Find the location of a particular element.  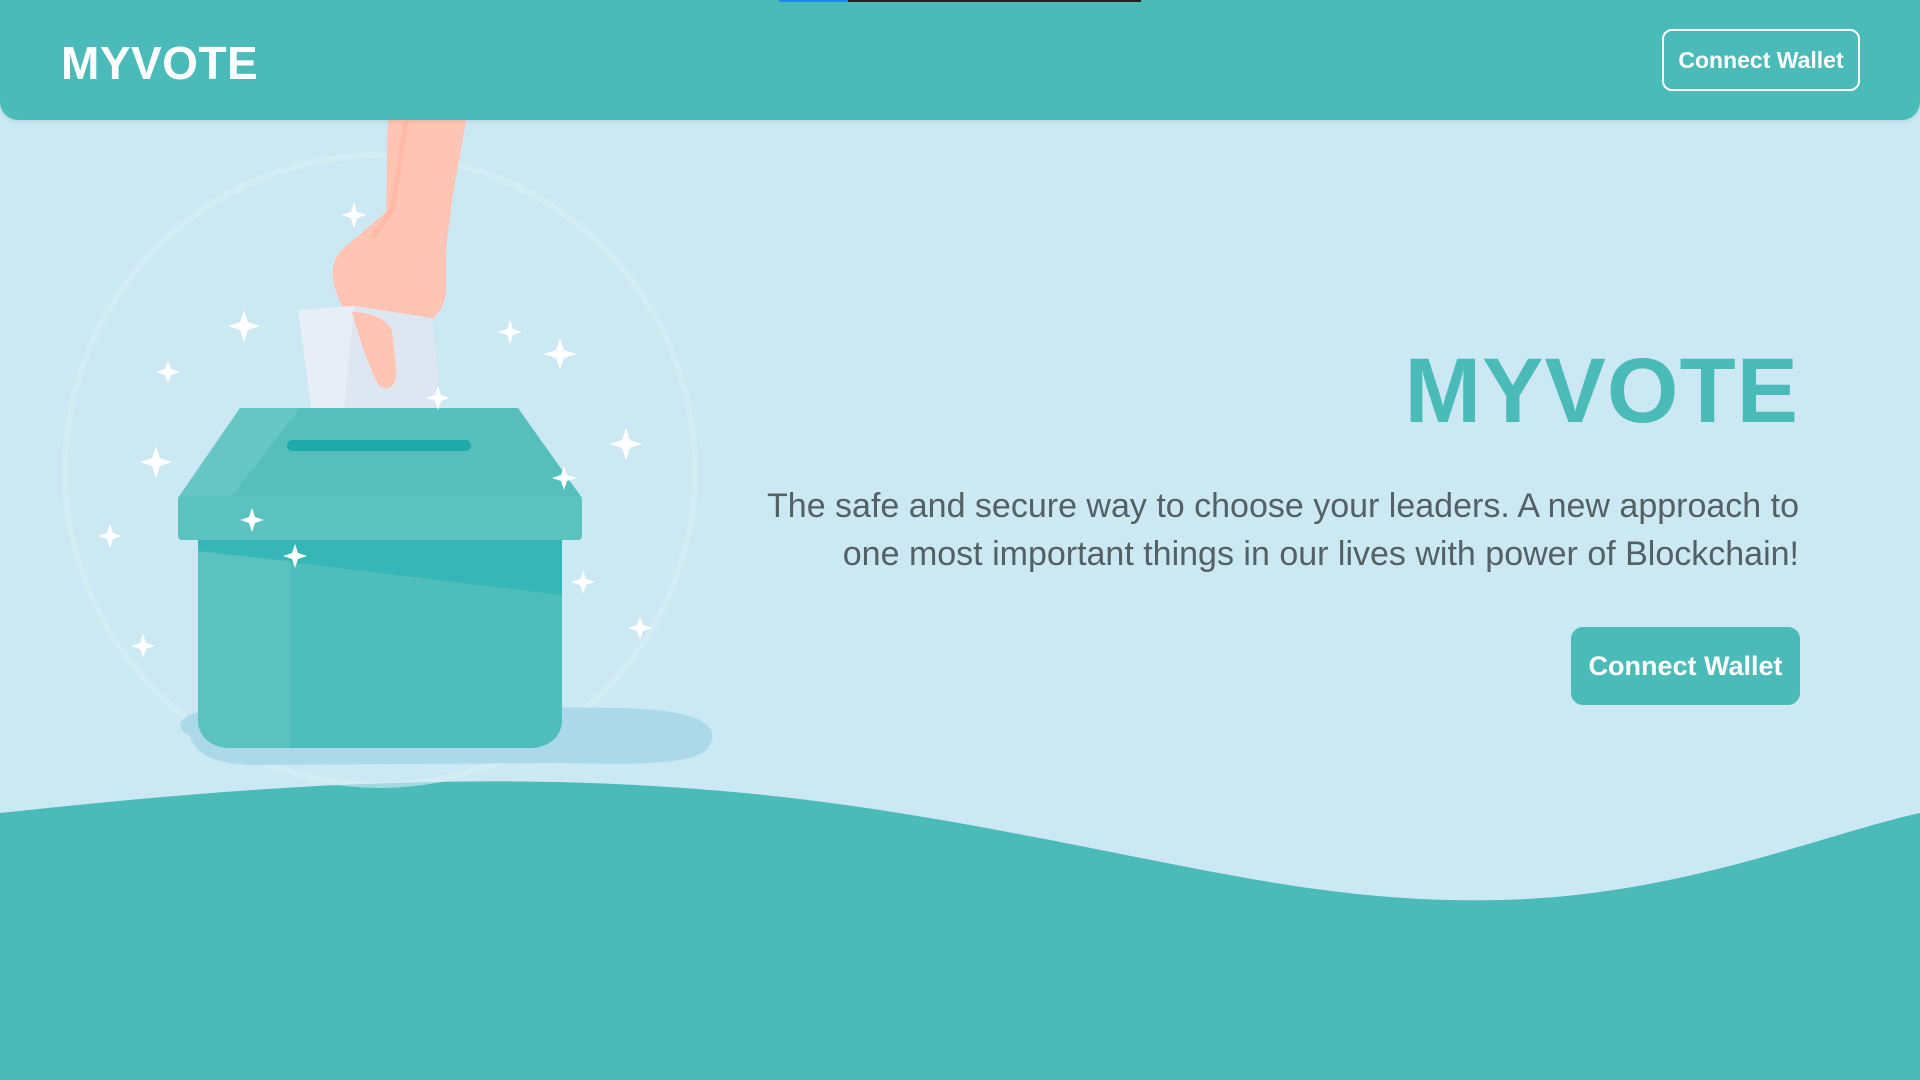

hero-connect-wallet-button: Connect Wallet is located at coordinates (1685, 666).